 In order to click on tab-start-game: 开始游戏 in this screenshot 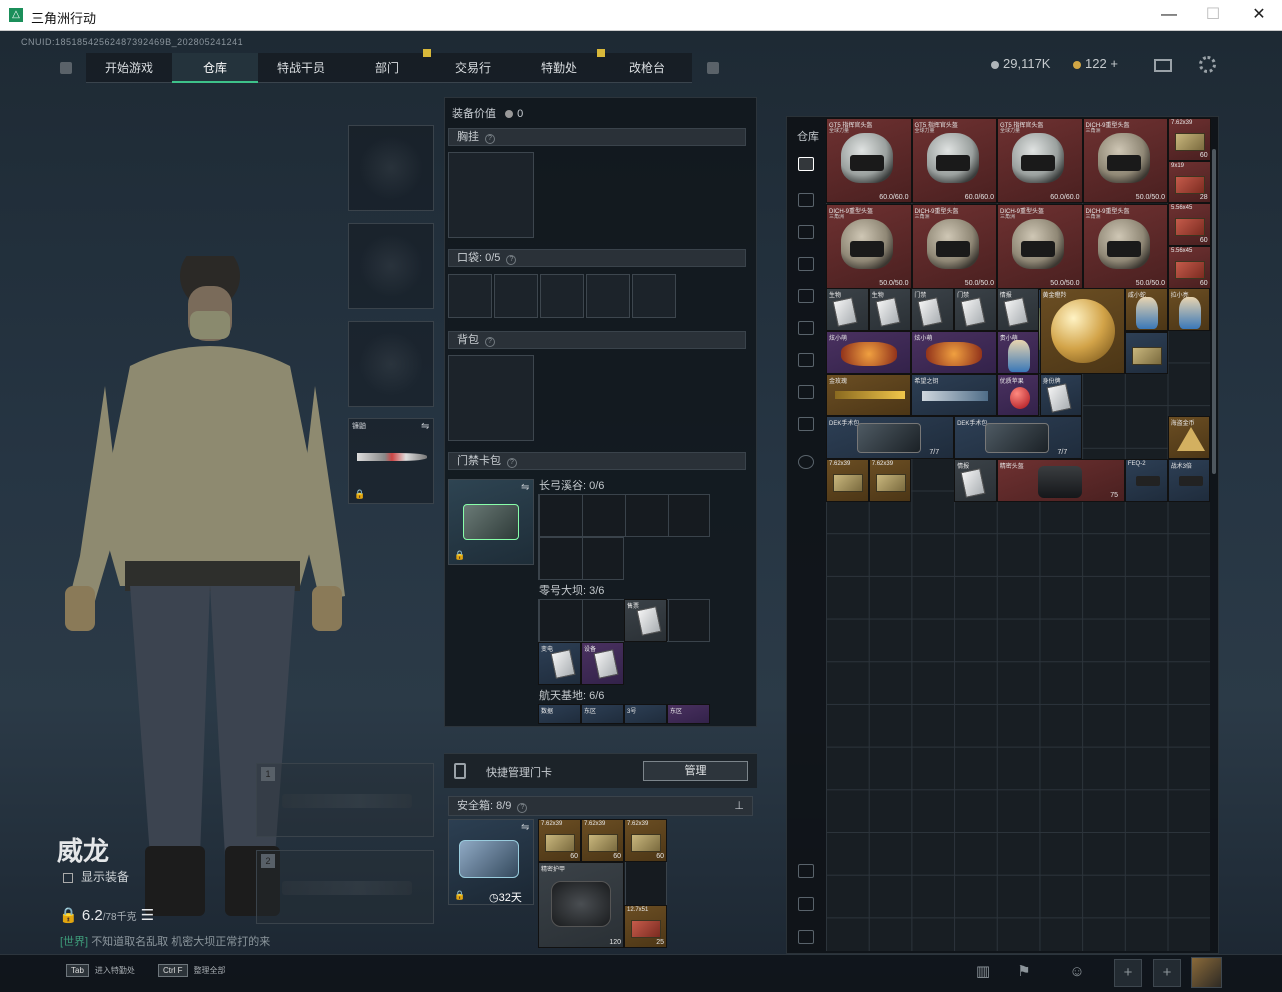, I will do `click(129, 68)`.